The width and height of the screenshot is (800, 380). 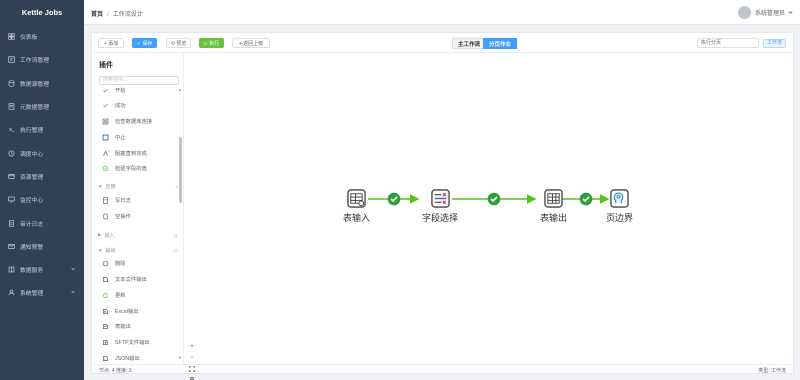 What do you see at coordinates (127, 359) in the screenshot?
I see `plugin-item-label: JSON输出` at bounding box center [127, 359].